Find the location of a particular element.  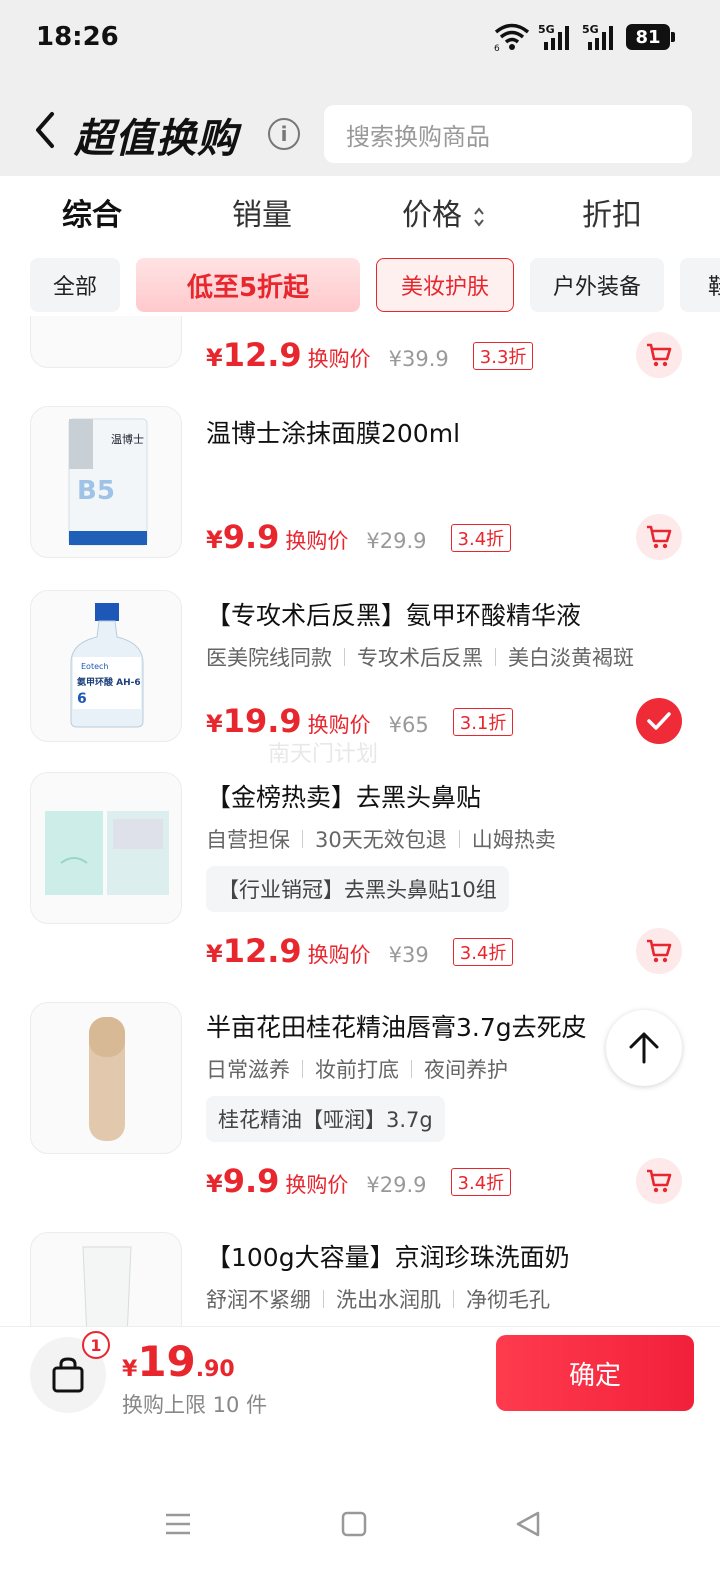

product-name: 【专攻术后反黑】氨甲环酸精华液 is located at coordinates (394, 615).